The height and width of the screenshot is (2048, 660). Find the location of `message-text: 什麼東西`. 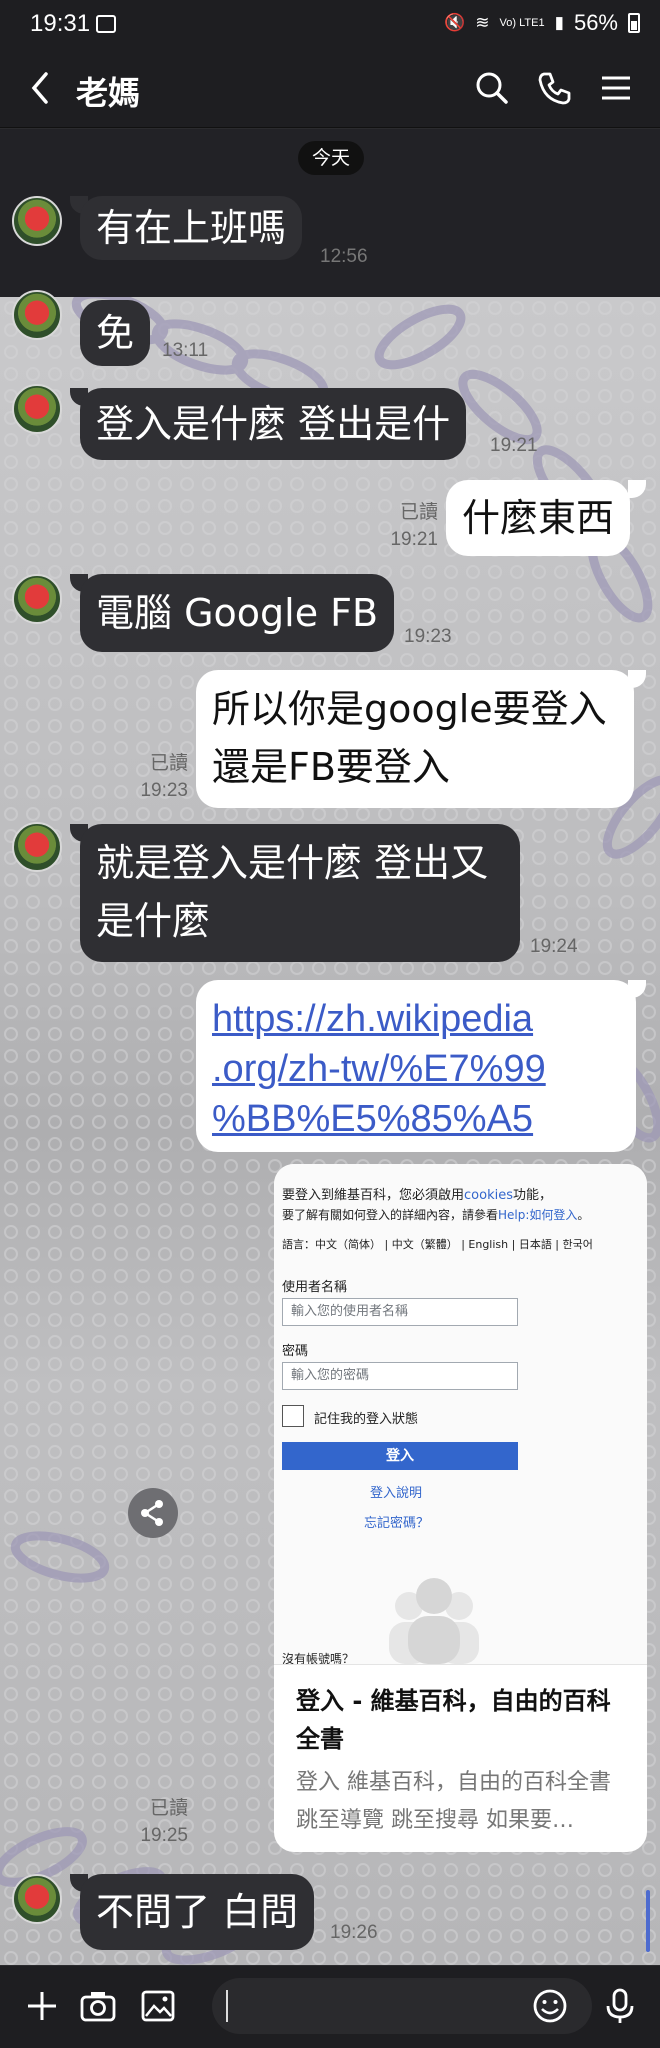

message-text: 什麼東西 is located at coordinates (538, 518).